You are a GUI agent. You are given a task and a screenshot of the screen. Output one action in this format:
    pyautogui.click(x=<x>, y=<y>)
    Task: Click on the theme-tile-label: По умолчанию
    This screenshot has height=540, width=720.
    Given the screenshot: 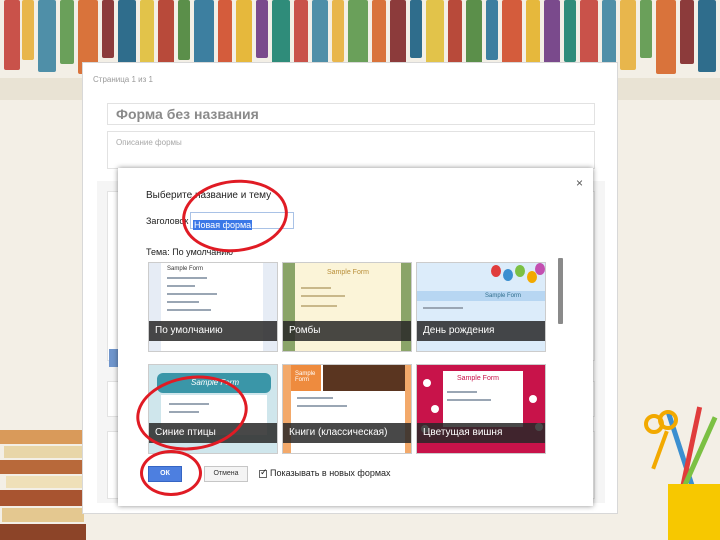 What is the action you would take?
    pyautogui.click(x=213, y=331)
    